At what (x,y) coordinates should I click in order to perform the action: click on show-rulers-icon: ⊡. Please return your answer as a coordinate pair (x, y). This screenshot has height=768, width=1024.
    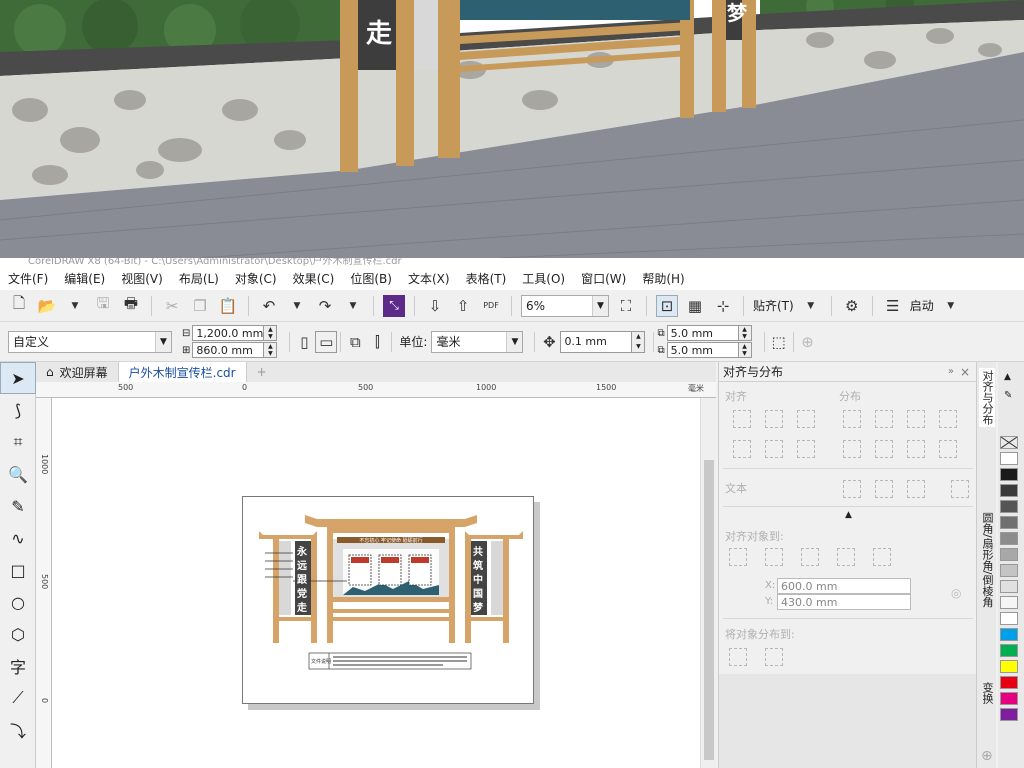
    Looking at the image, I should click on (667, 305).